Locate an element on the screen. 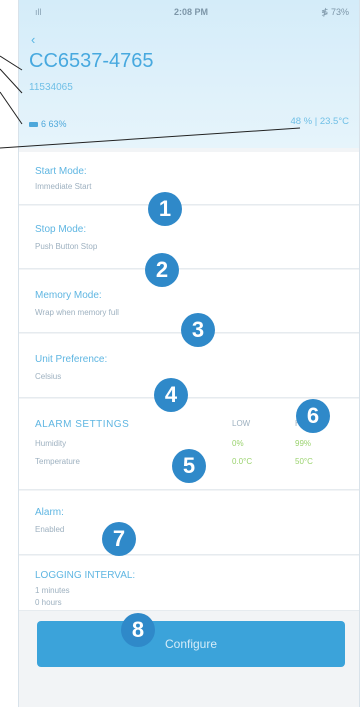 The width and height of the screenshot is (364, 707). callout-badge: 3 is located at coordinates (198, 330).